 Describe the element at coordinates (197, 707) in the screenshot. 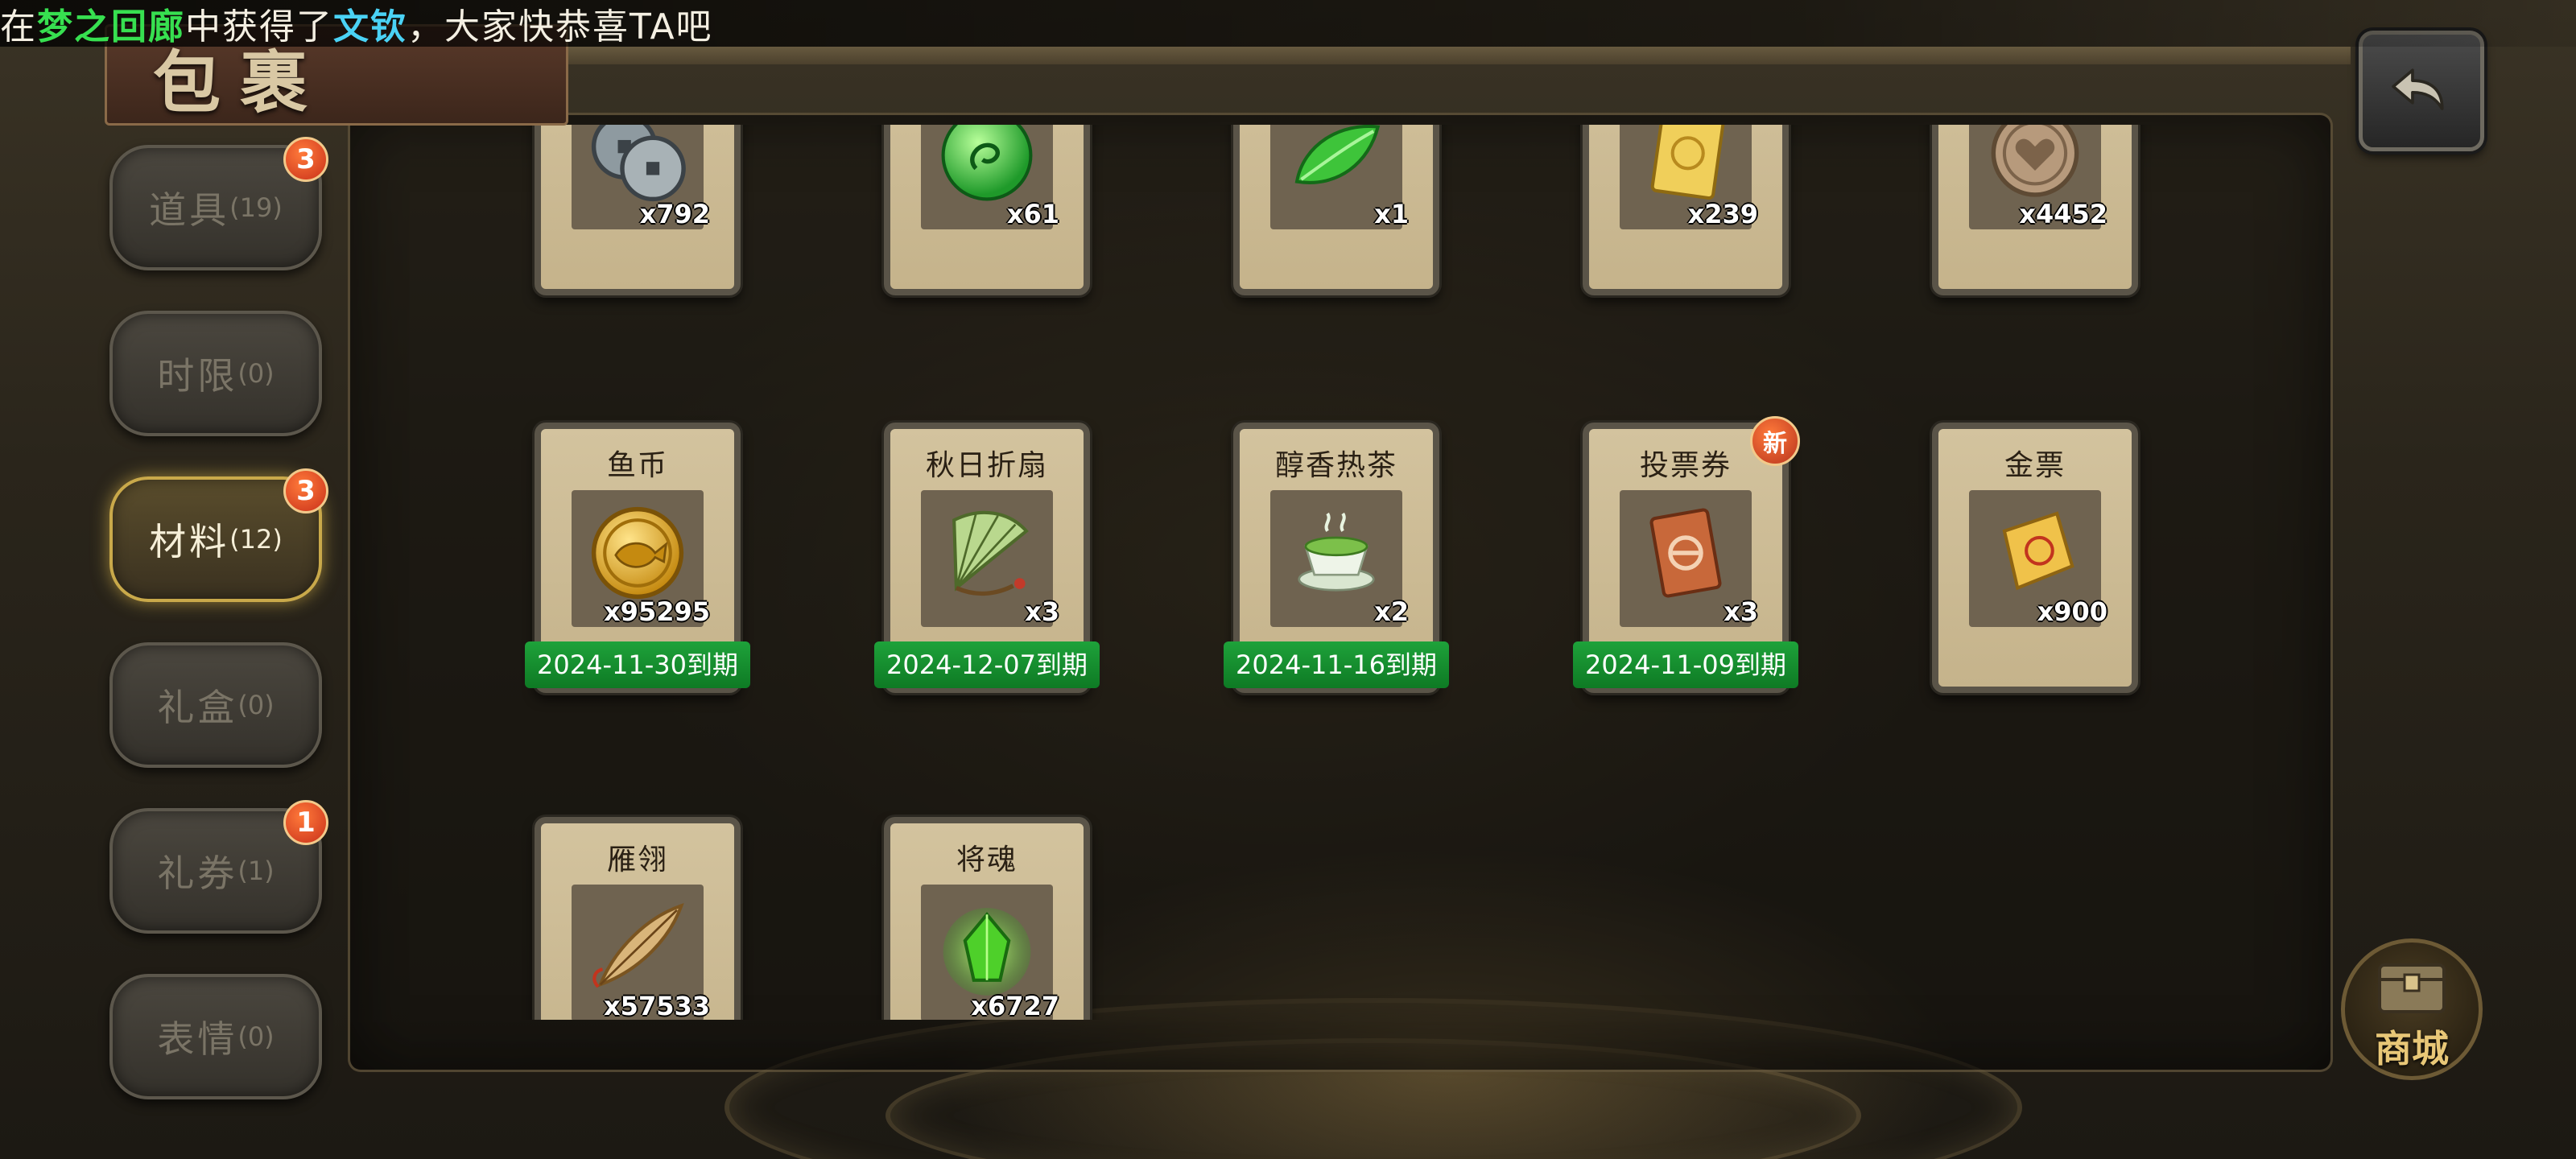

I see `tab-label: 礼盒` at that location.